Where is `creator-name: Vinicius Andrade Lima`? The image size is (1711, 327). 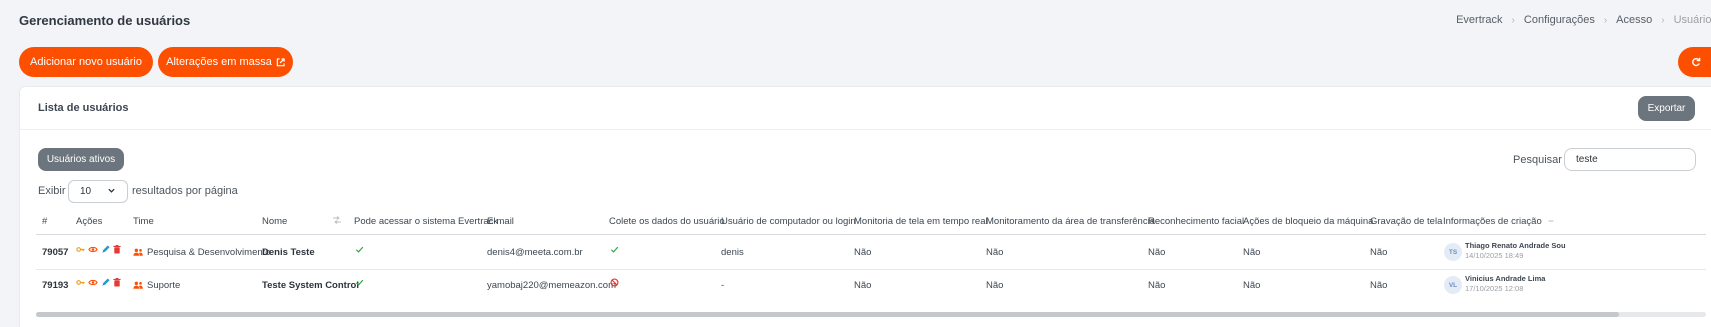 creator-name: Vinicius Andrade Lima is located at coordinates (1505, 278).